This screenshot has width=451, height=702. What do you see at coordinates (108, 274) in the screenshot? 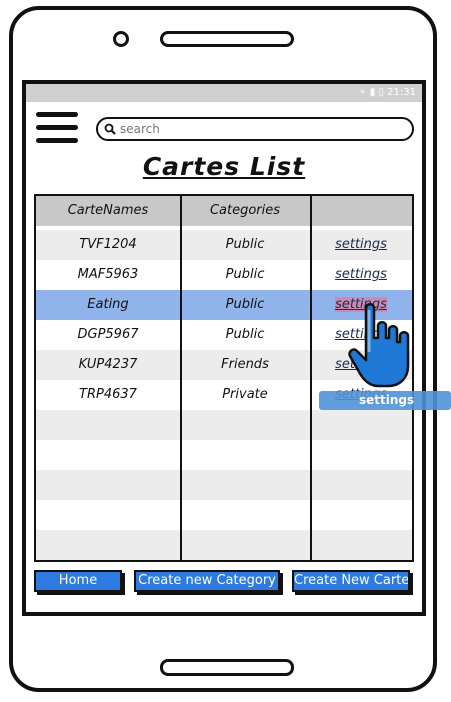
I see `carte-name: MAF5963` at bounding box center [108, 274].